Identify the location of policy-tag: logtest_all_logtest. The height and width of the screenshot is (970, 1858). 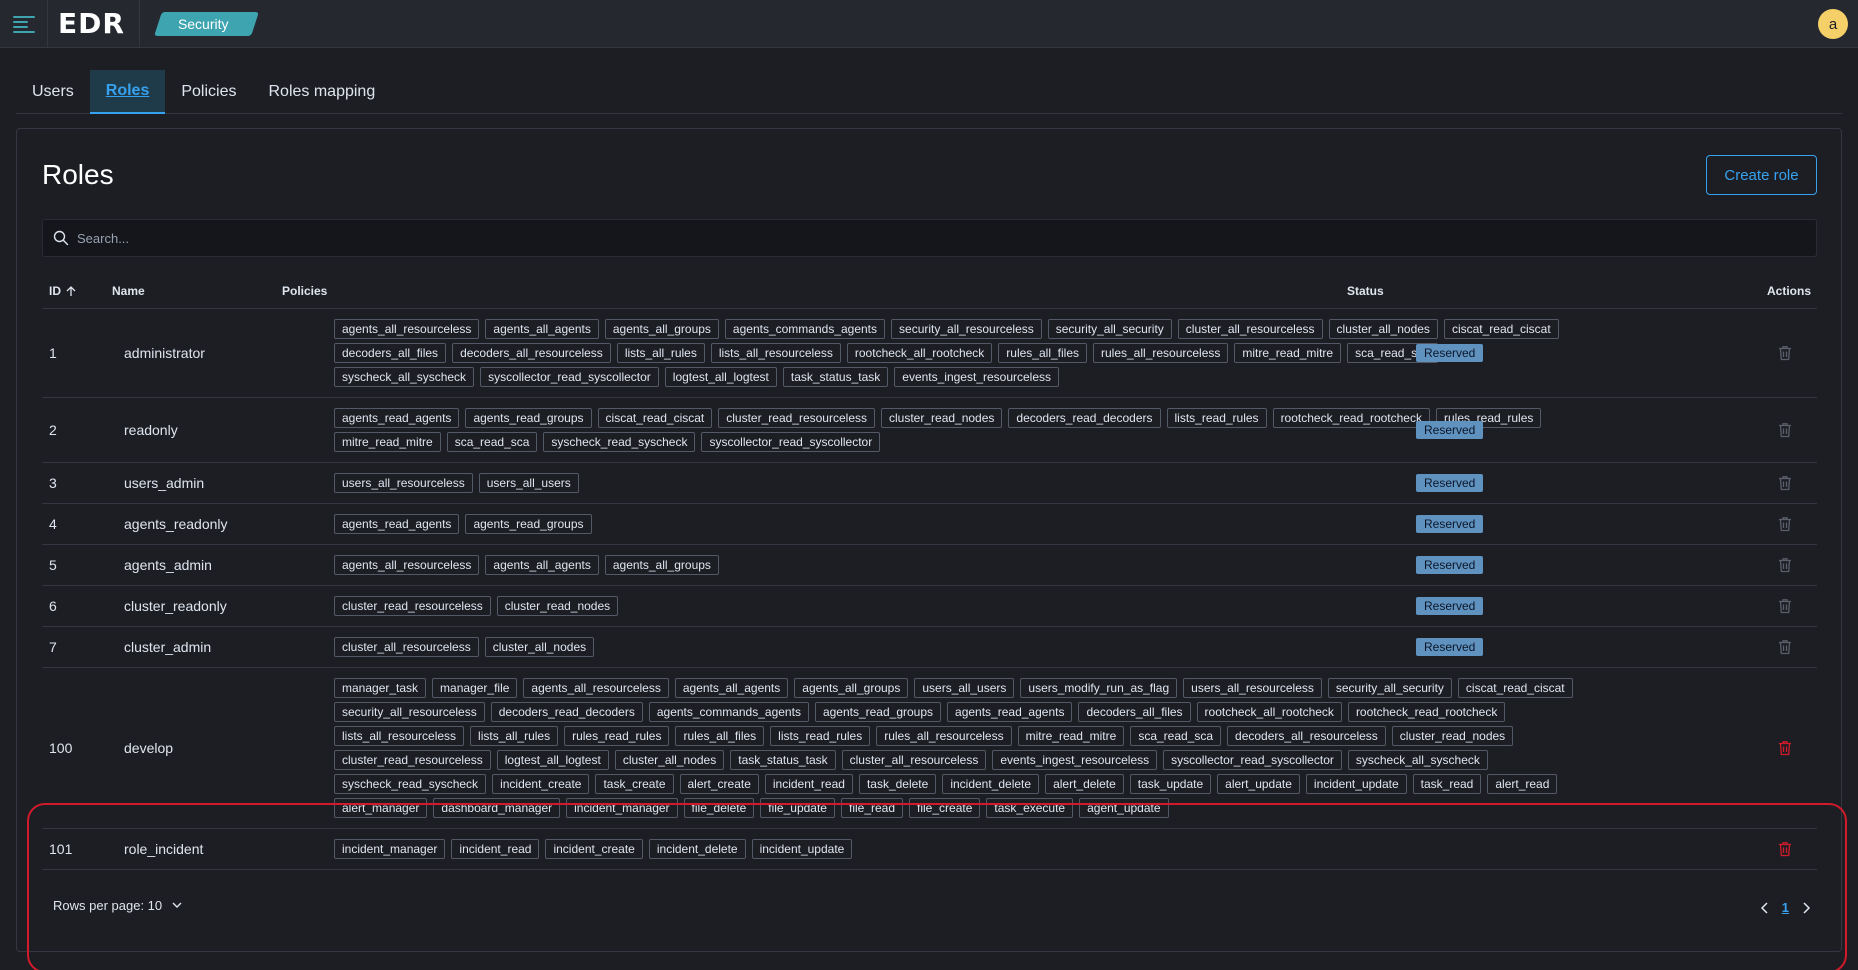
(720, 377).